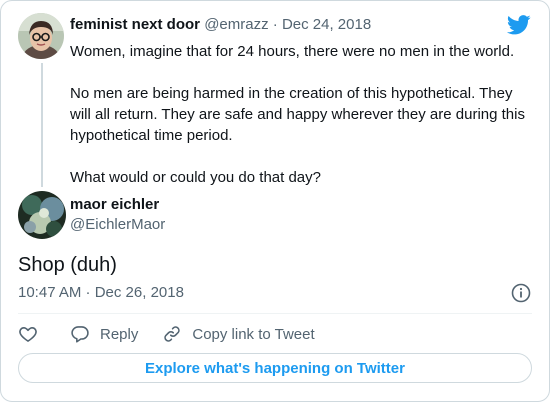 The height and width of the screenshot is (402, 550). What do you see at coordinates (42, 125) in the screenshot?
I see `thread-connector-line` at bounding box center [42, 125].